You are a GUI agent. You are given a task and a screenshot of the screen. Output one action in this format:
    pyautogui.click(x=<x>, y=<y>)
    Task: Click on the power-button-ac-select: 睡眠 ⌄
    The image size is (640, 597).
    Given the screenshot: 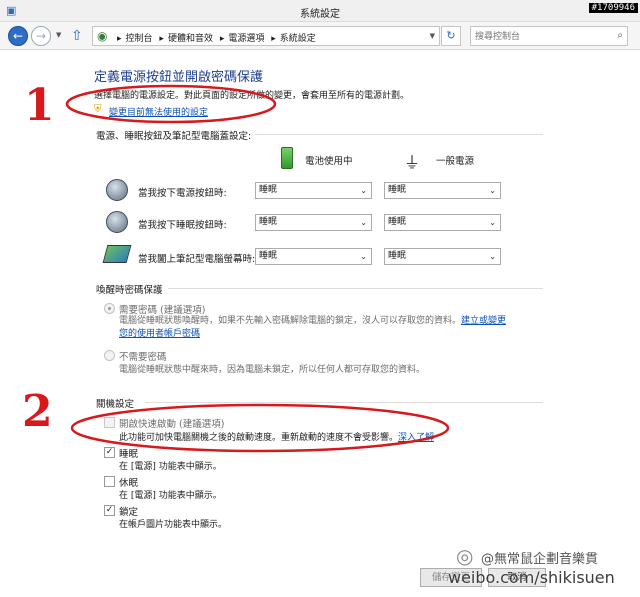 What is the action you would take?
    pyautogui.click(x=442, y=190)
    